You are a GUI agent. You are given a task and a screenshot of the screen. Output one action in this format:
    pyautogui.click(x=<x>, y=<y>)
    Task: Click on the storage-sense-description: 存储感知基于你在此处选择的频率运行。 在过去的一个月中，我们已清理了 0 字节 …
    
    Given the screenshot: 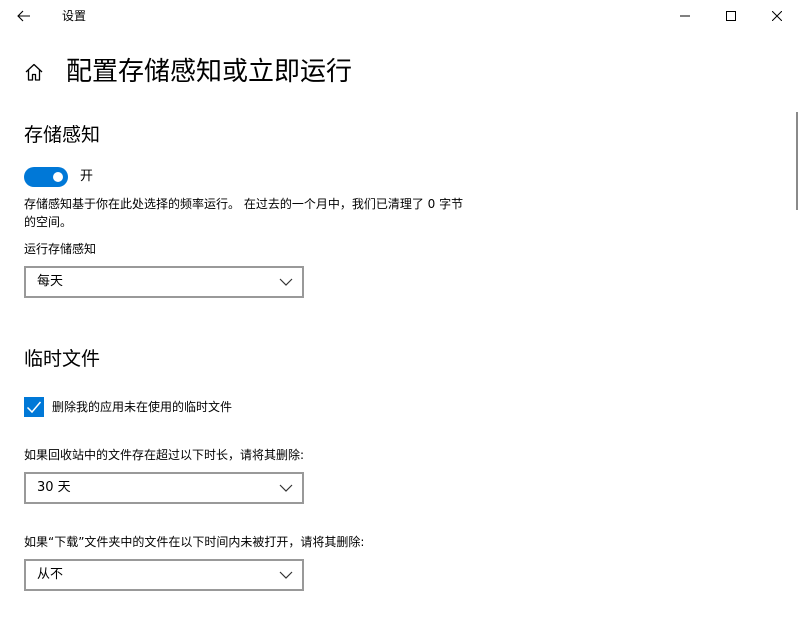 What is the action you would take?
    pyautogui.click(x=244, y=213)
    